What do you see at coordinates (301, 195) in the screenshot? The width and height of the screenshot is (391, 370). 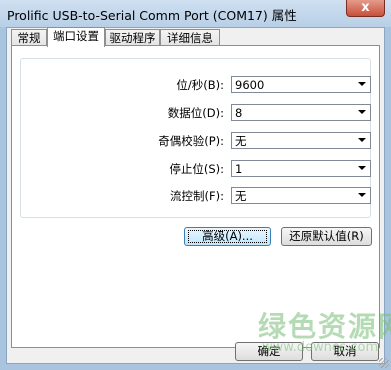 I see `flow-control-select: 无` at bounding box center [301, 195].